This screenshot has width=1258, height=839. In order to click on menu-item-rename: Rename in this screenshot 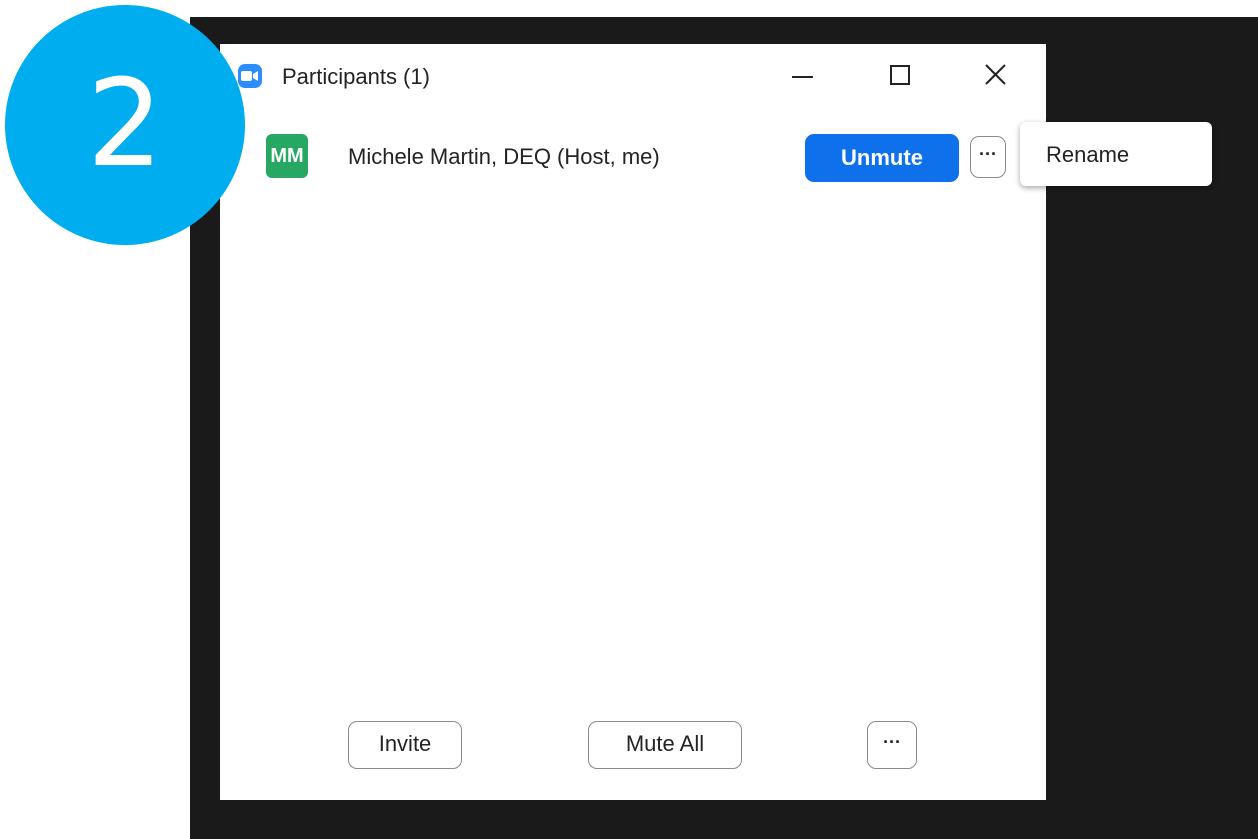, I will do `click(1087, 155)`.